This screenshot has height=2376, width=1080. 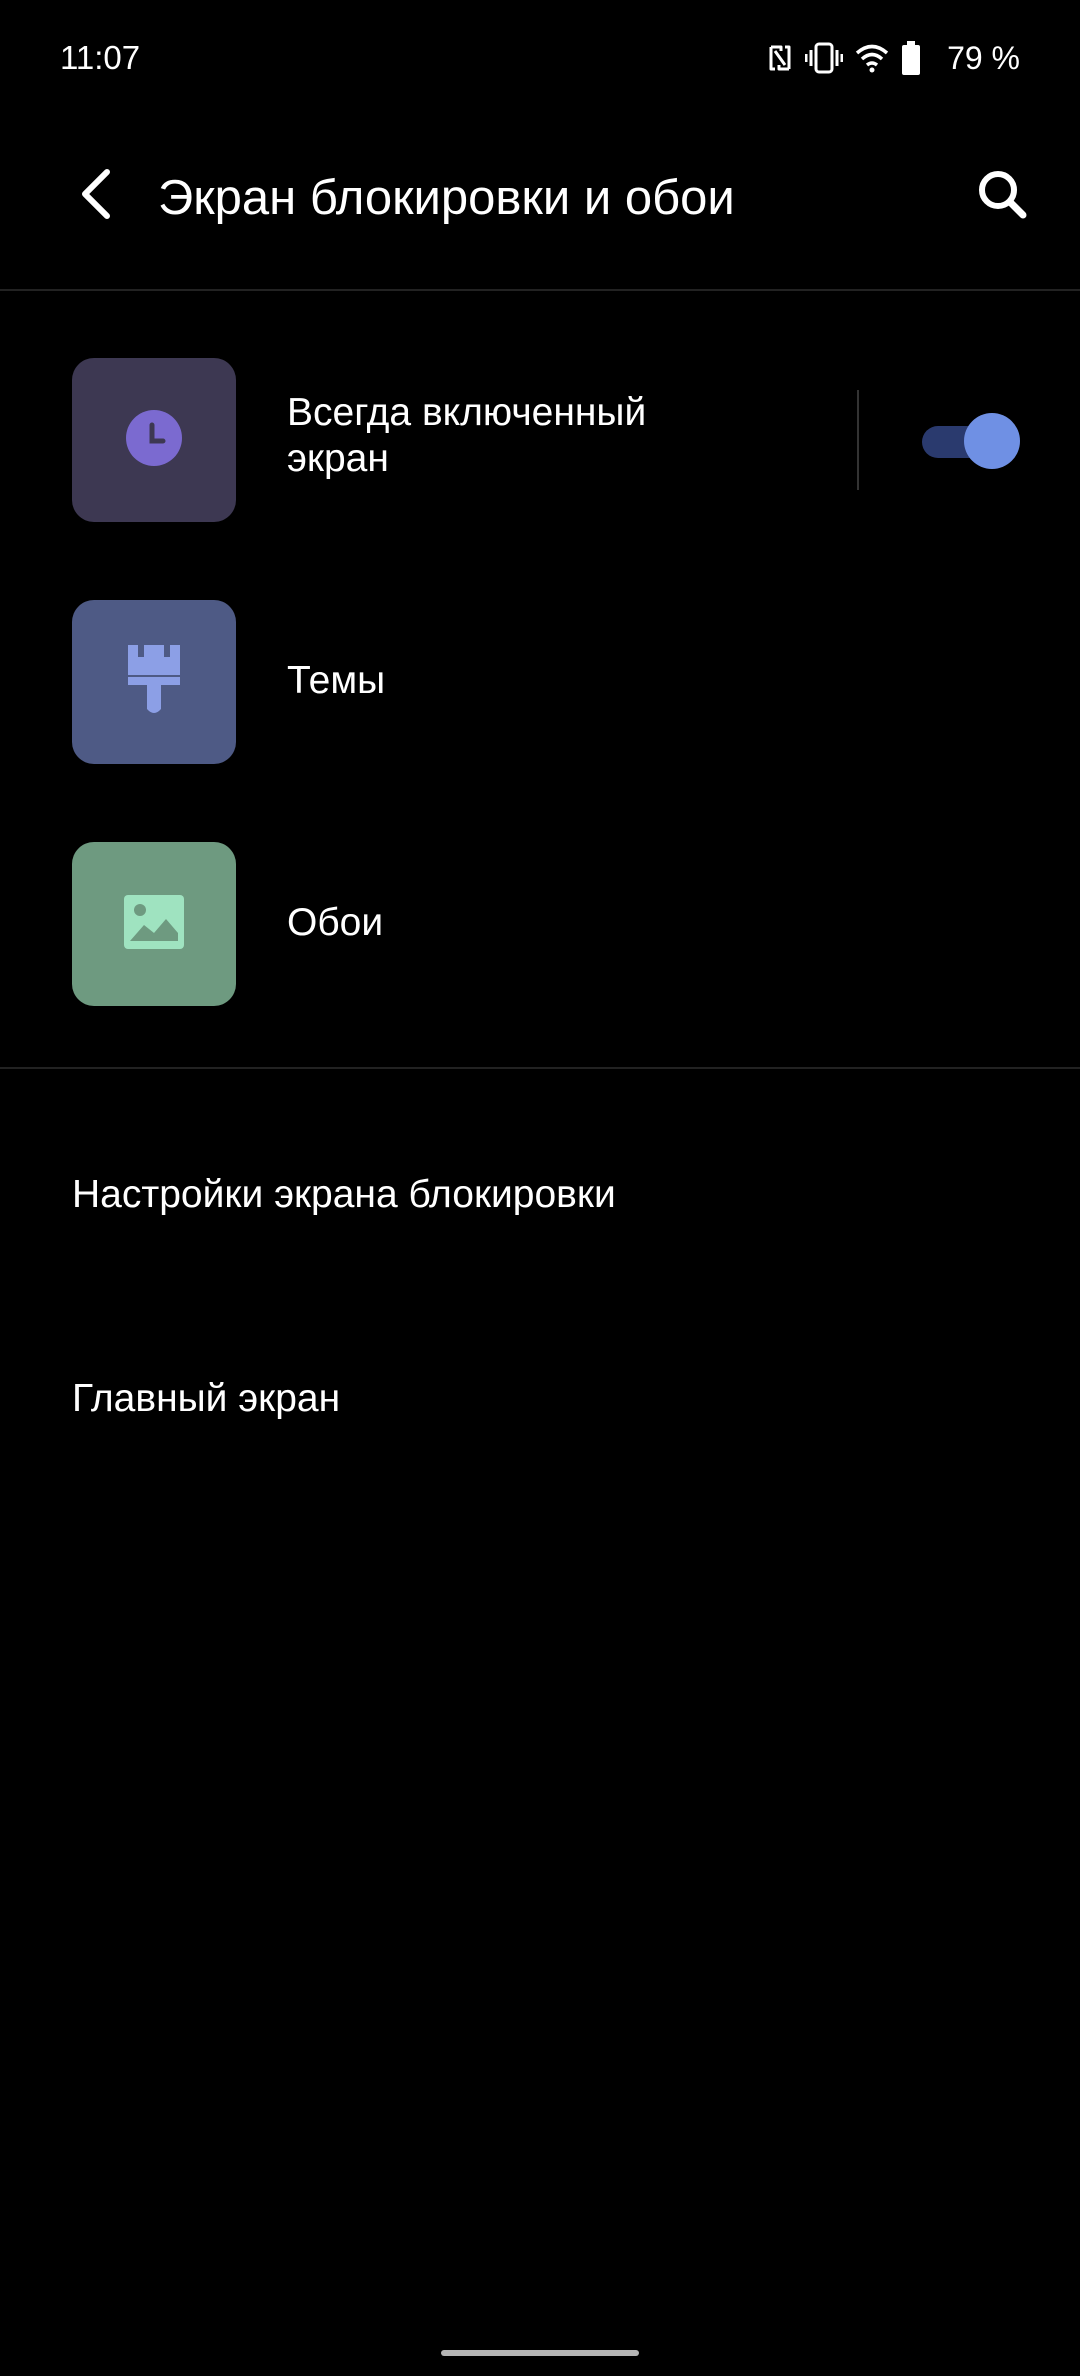 I want to click on always-on-label-line2: экран, so click(x=338, y=458).